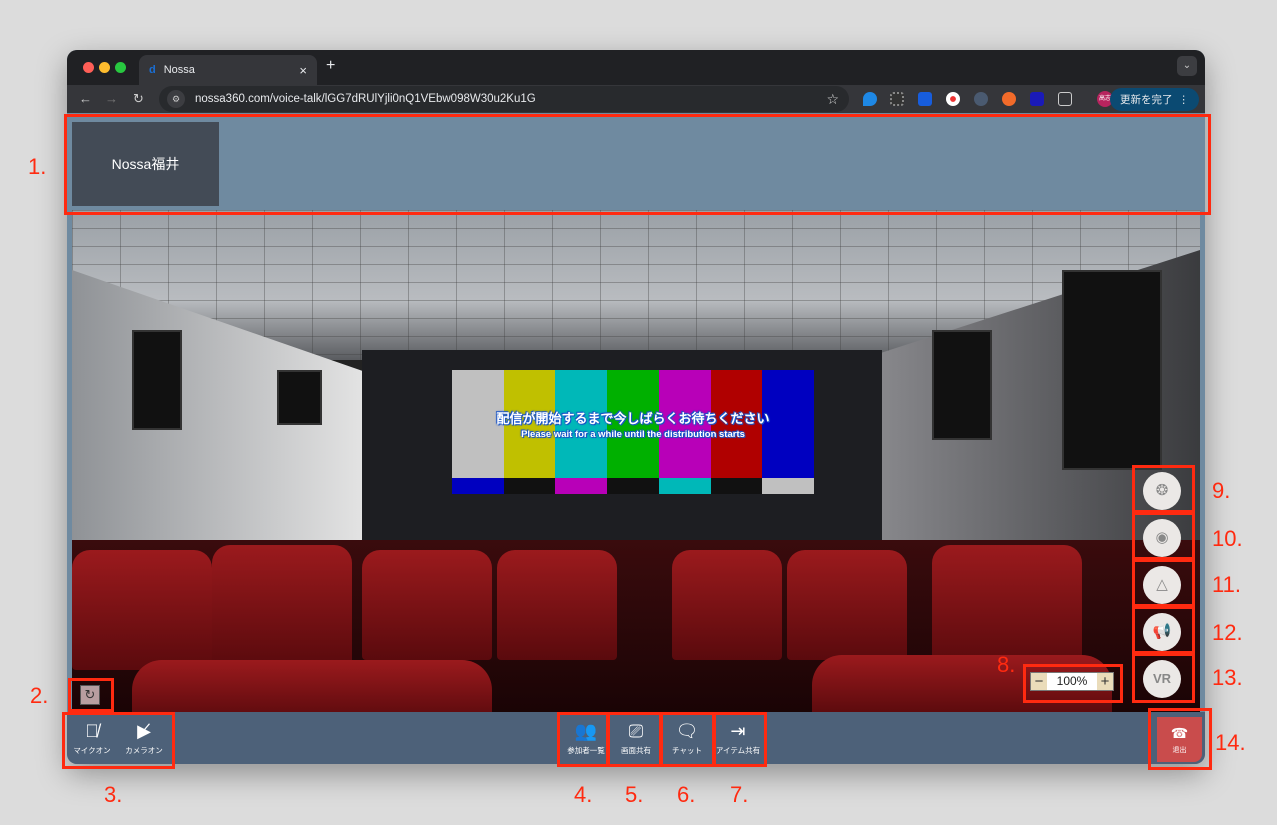 The image size is (1277, 825). What do you see at coordinates (1065, 99) in the screenshot?
I see `extensions-puzzle-icon` at bounding box center [1065, 99].